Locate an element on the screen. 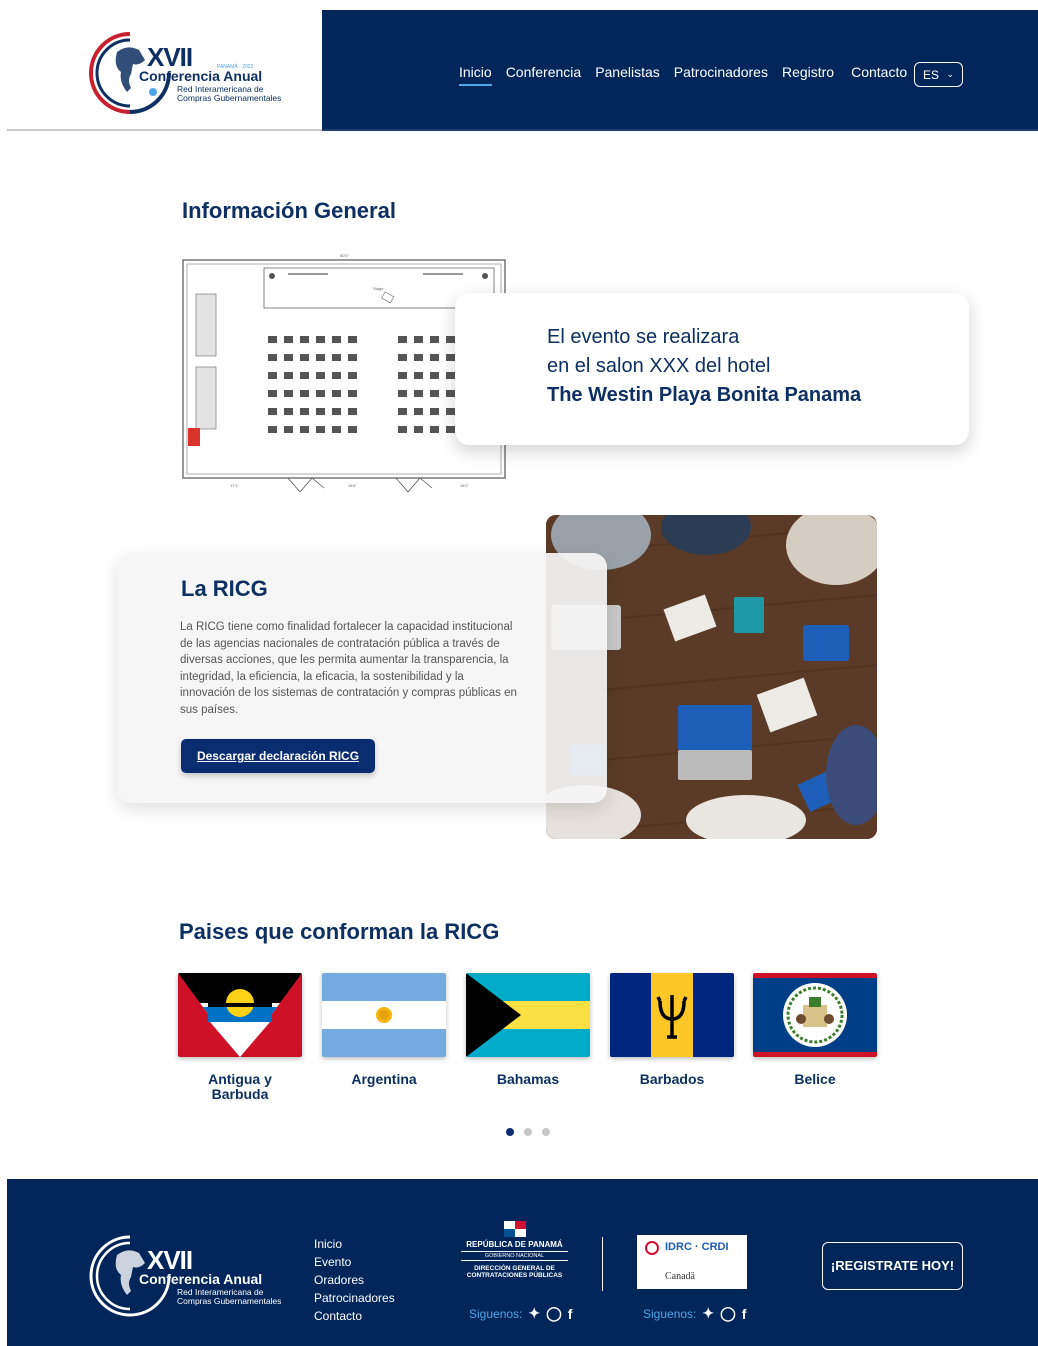 Image resolution: width=1038 pixels, height=1346 pixels. flag-barbados is located at coordinates (672, 1015).